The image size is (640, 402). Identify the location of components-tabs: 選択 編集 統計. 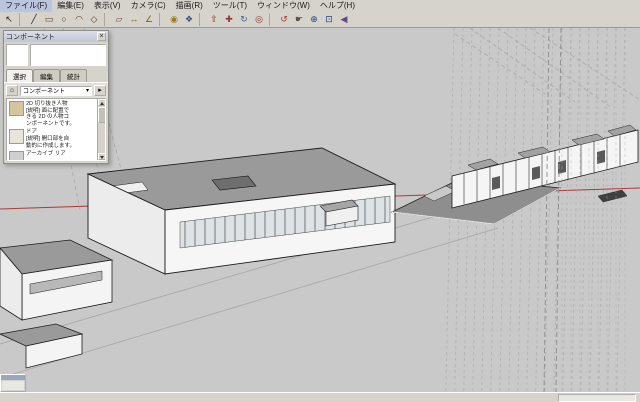
(56, 75).